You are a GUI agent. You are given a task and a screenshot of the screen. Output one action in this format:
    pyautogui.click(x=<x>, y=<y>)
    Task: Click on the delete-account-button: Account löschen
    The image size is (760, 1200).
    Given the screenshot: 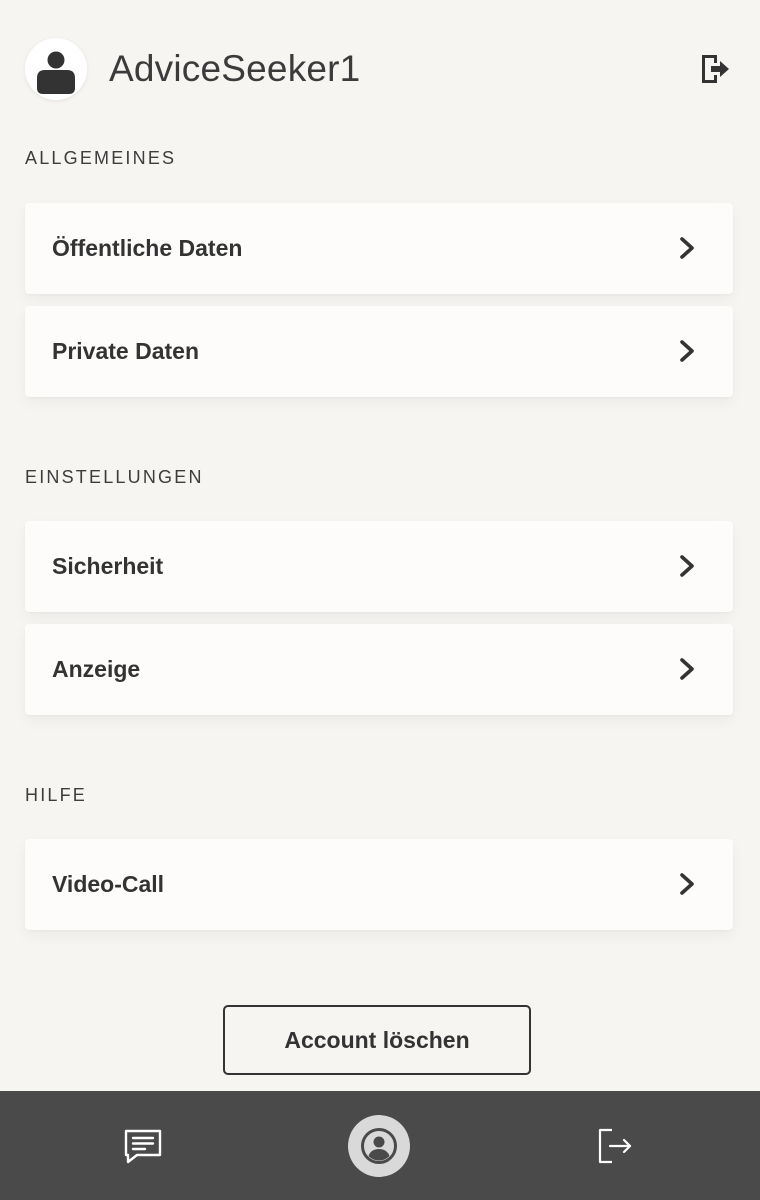 What is the action you would take?
    pyautogui.click(x=377, y=1040)
    